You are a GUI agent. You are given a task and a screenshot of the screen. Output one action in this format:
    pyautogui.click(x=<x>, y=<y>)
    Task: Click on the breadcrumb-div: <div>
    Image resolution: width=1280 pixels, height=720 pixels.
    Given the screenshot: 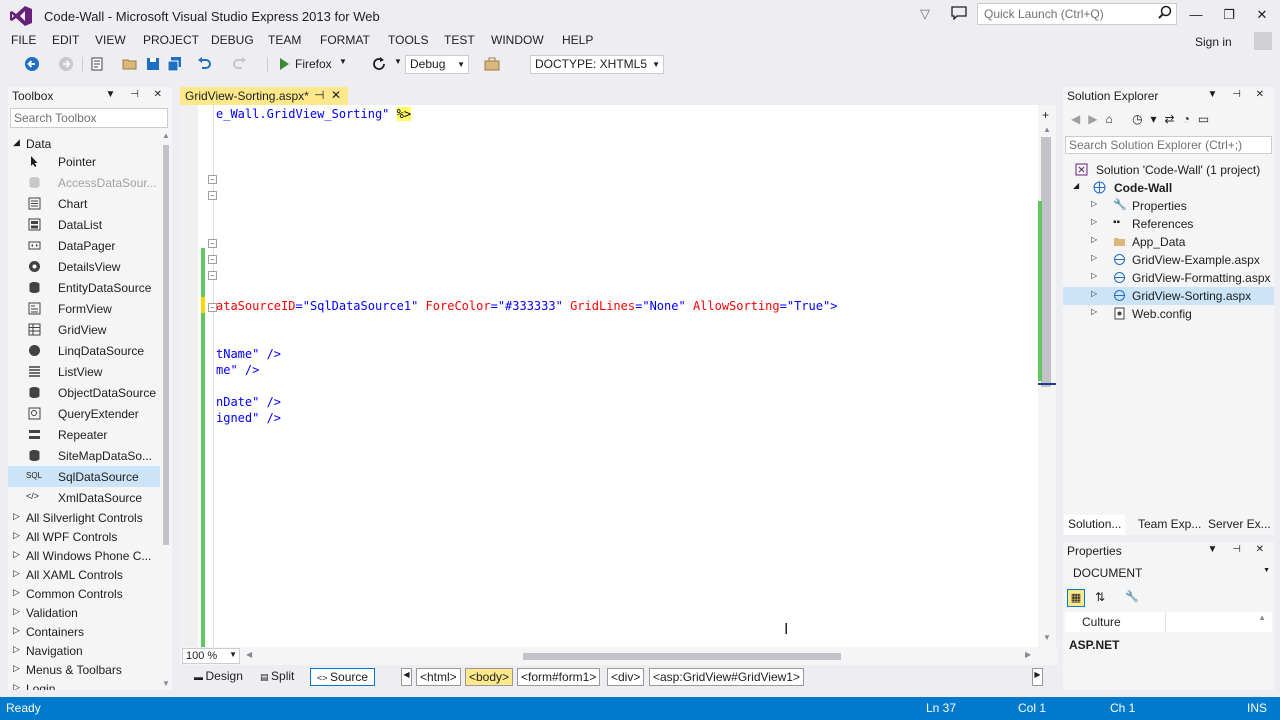 What is the action you would take?
    pyautogui.click(x=626, y=677)
    